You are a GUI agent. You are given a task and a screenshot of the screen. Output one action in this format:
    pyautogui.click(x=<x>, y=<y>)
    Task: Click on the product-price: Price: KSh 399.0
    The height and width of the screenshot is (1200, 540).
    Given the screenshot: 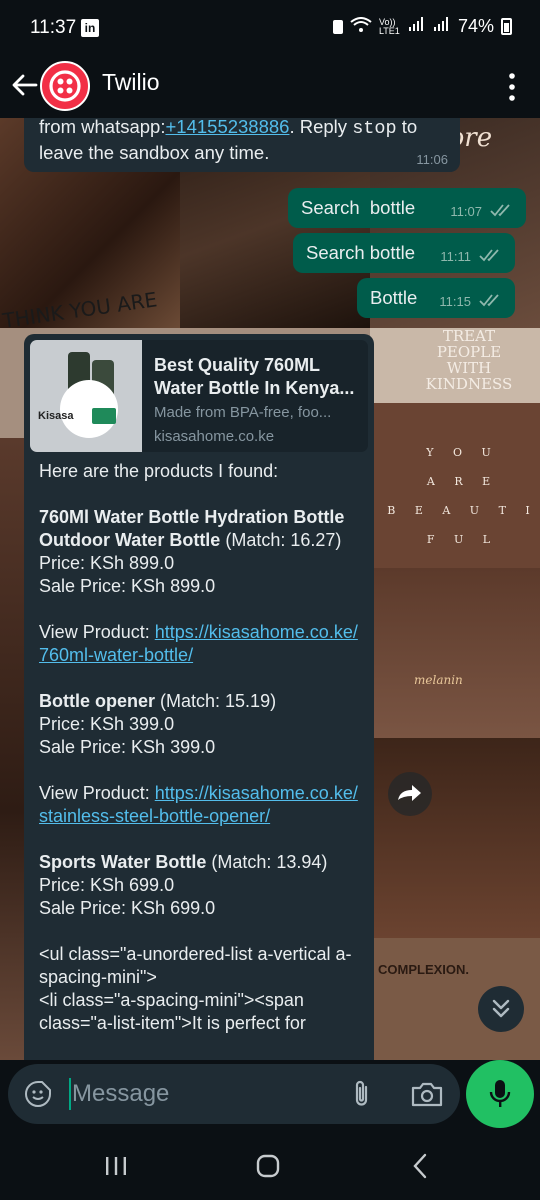 What is the action you would take?
    pyautogui.click(x=107, y=724)
    